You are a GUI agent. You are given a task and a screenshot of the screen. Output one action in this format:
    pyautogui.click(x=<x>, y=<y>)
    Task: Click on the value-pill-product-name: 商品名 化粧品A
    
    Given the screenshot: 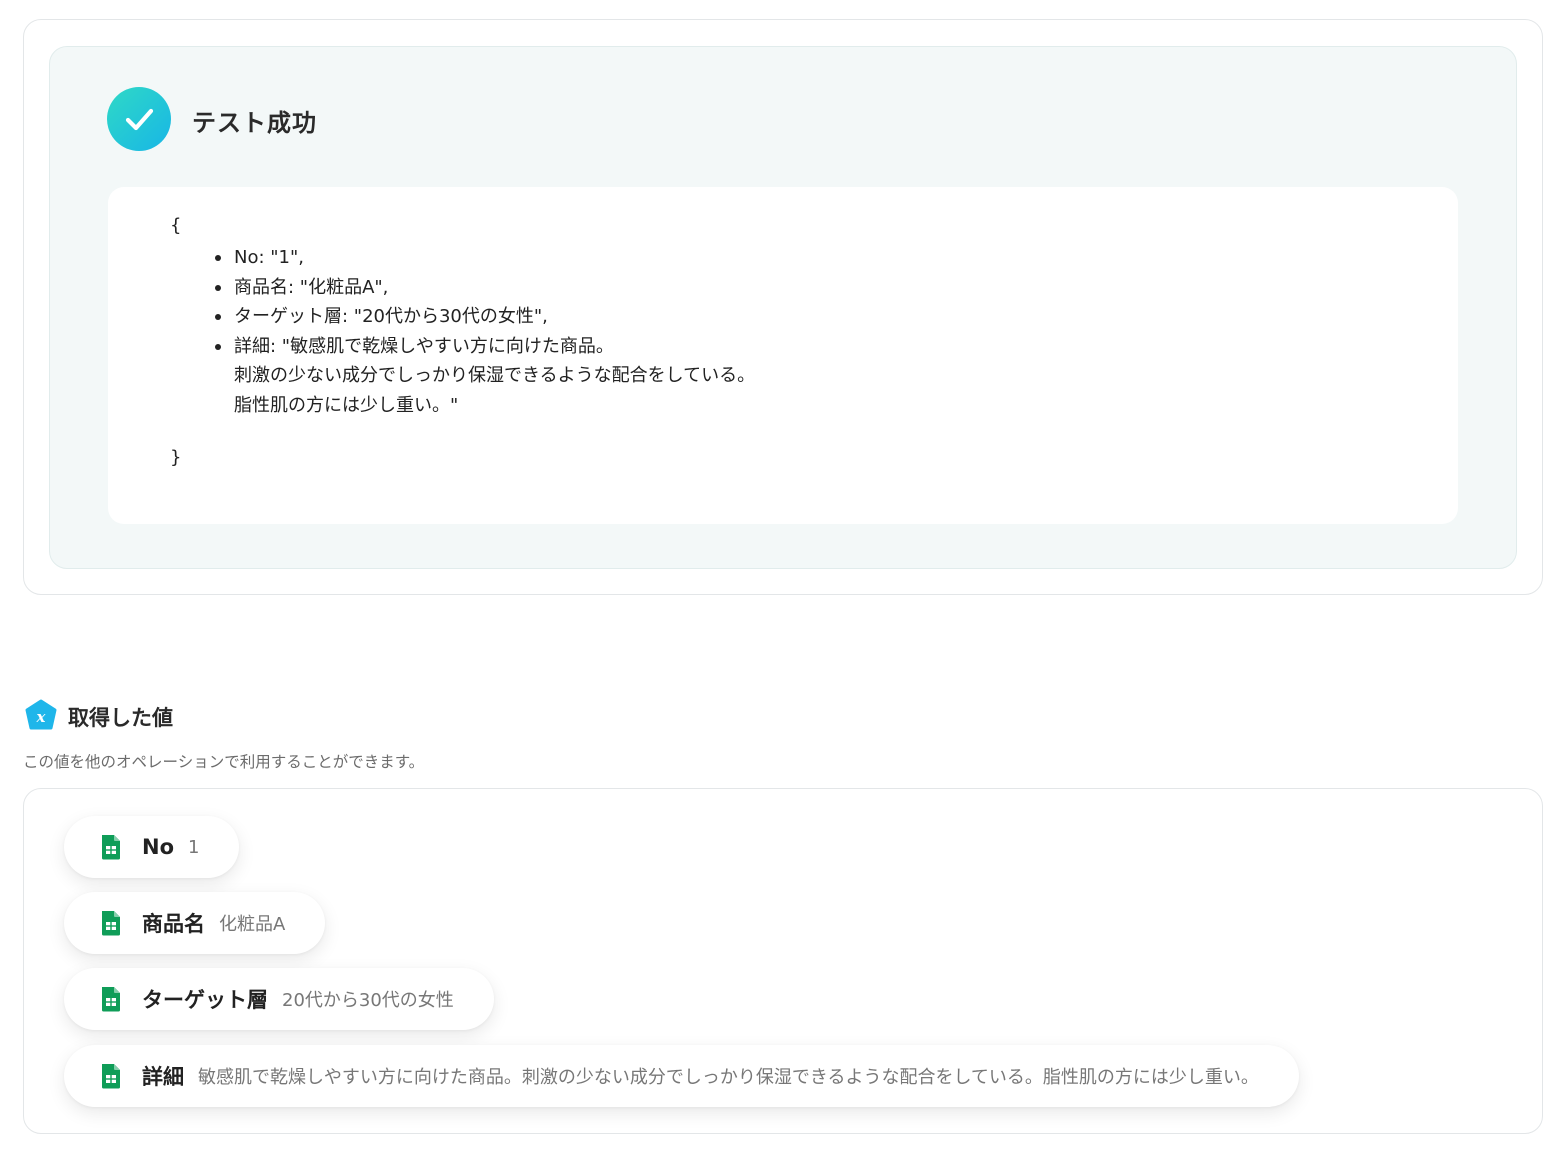 What is the action you would take?
    pyautogui.click(x=195, y=923)
    